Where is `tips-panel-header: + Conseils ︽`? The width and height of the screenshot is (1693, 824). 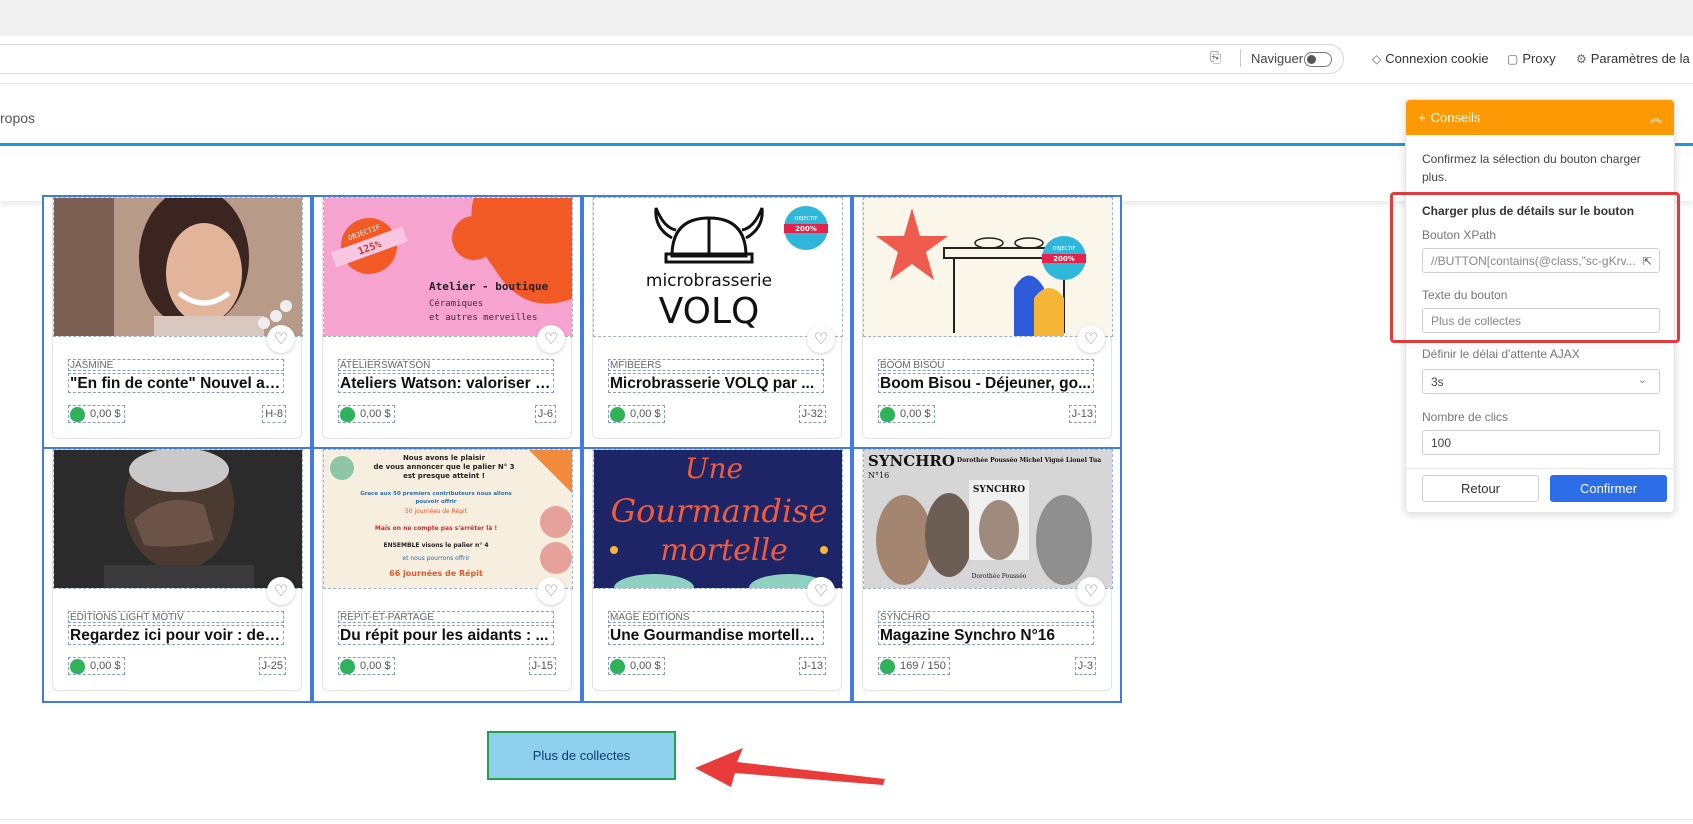
tips-panel-header: + Conseils ︽ is located at coordinates (1540, 117).